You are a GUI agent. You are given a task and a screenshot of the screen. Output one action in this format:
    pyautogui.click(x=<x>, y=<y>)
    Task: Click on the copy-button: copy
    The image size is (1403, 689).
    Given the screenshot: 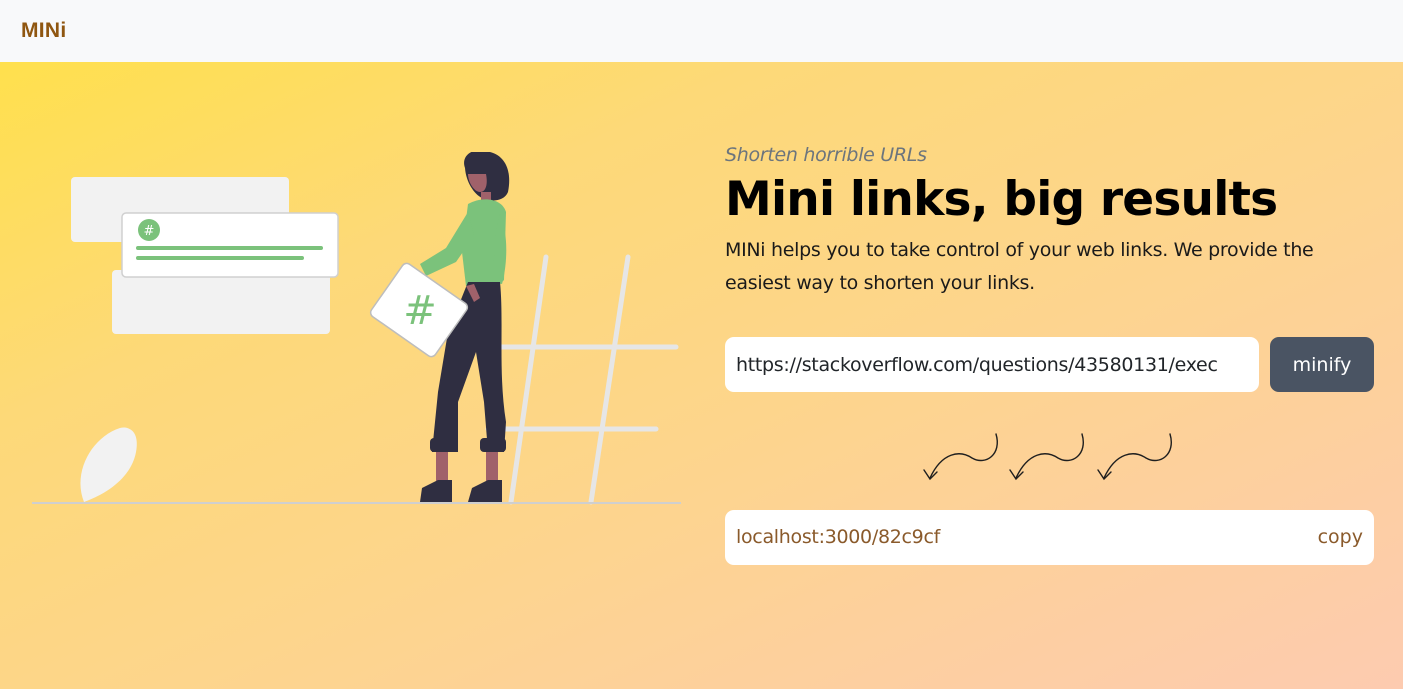 What is the action you would take?
    pyautogui.click(x=1340, y=537)
    